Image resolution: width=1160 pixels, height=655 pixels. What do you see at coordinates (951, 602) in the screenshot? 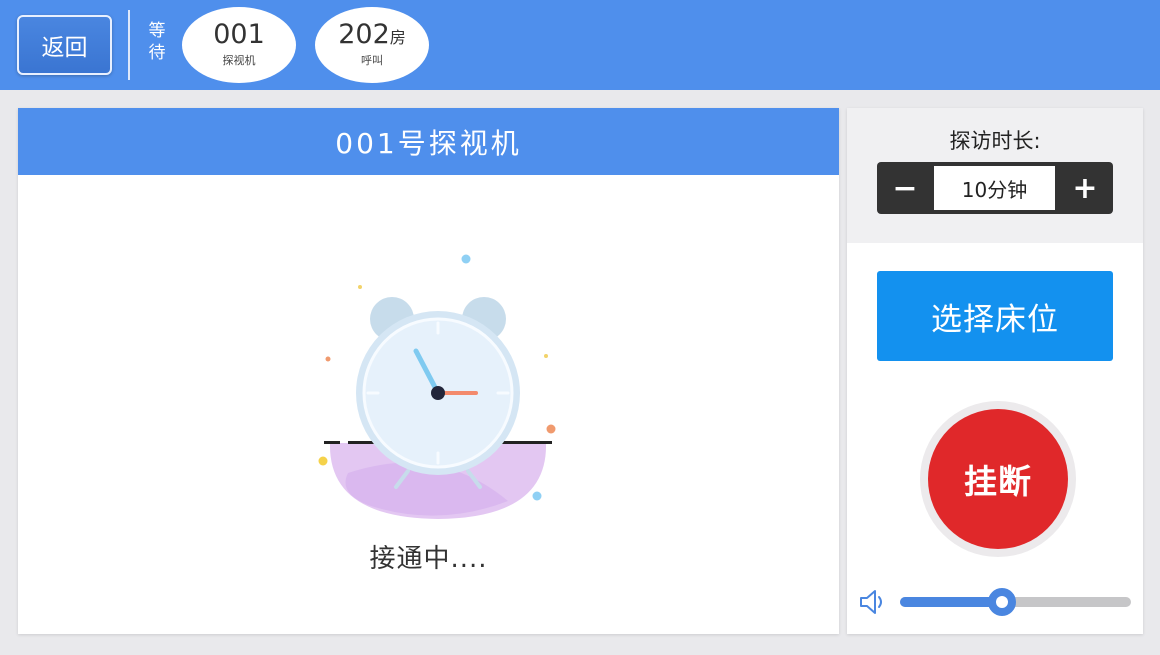
I see `volume-fill` at bounding box center [951, 602].